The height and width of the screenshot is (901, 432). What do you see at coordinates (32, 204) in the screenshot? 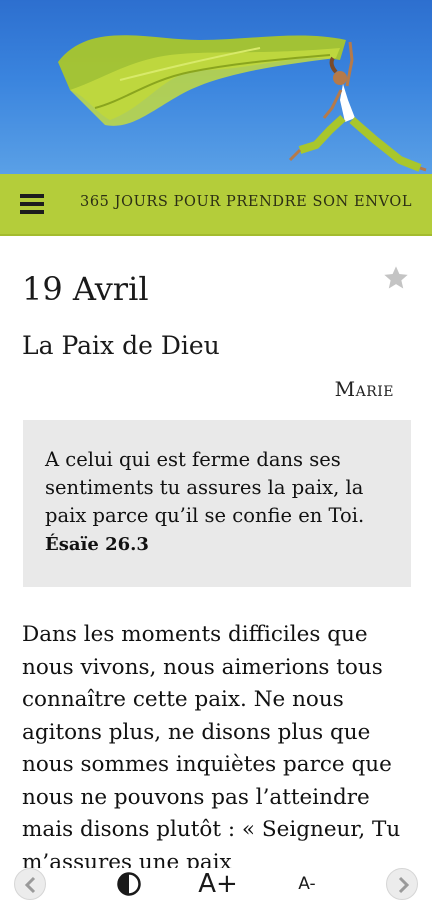
I see `menu-icon` at bounding box center [32, 204].